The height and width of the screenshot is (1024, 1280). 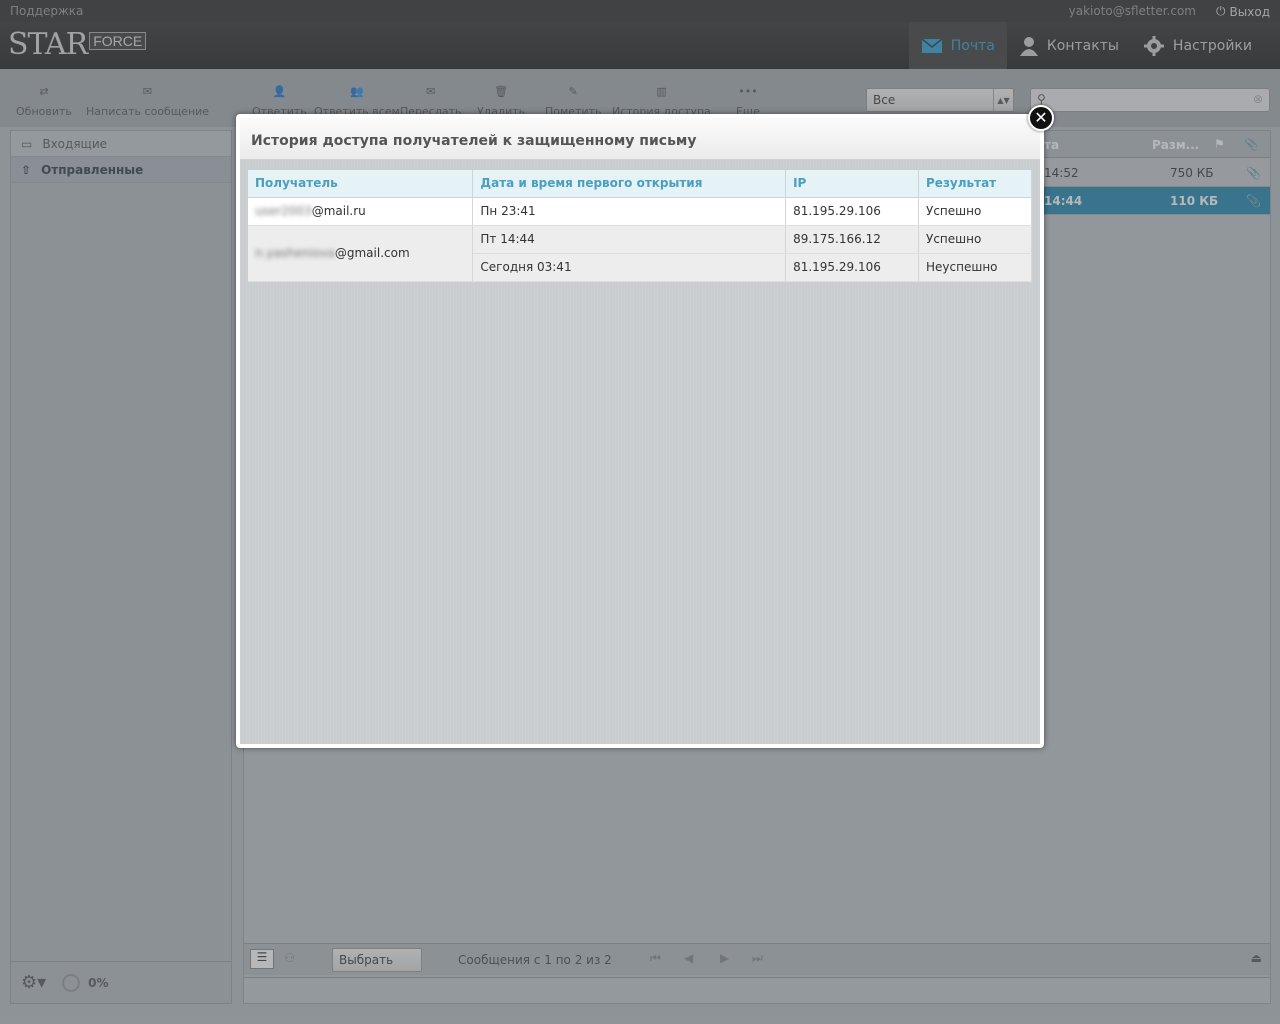 What do you see at coordinates (975, 184) in the screenshot?
I see `column-result: Результат` at bounding box center [975, 184].